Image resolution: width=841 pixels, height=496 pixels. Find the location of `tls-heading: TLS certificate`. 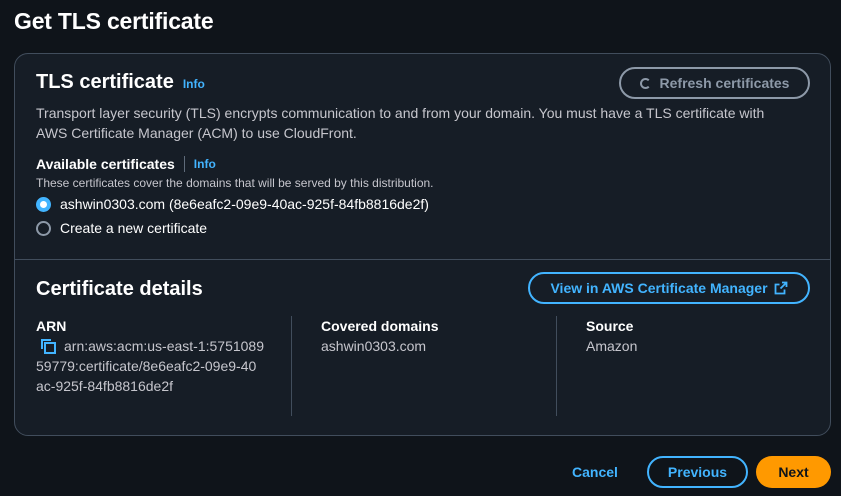

tls-heading: TLS certificate is located at coordinates (105, 82).